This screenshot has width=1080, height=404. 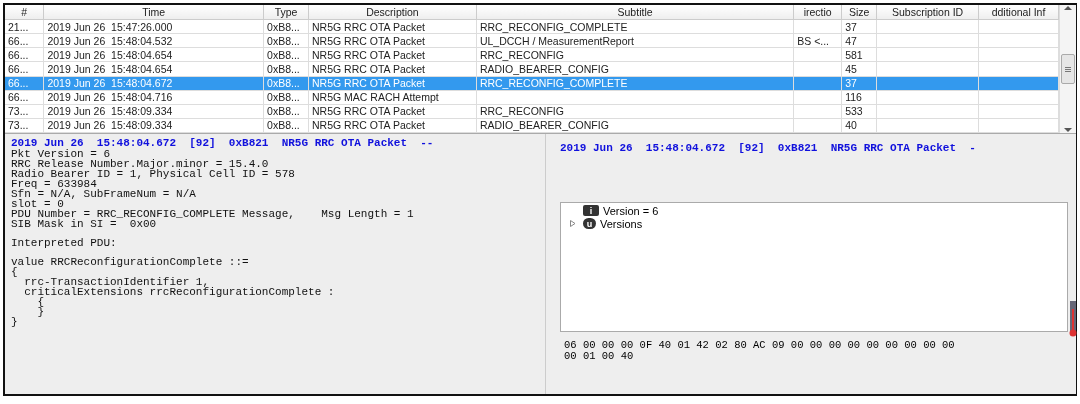 What do you see at coordinates (851, 69) in the screenshot?
I see `table-cell: 45` at bounding box center [851, 69].